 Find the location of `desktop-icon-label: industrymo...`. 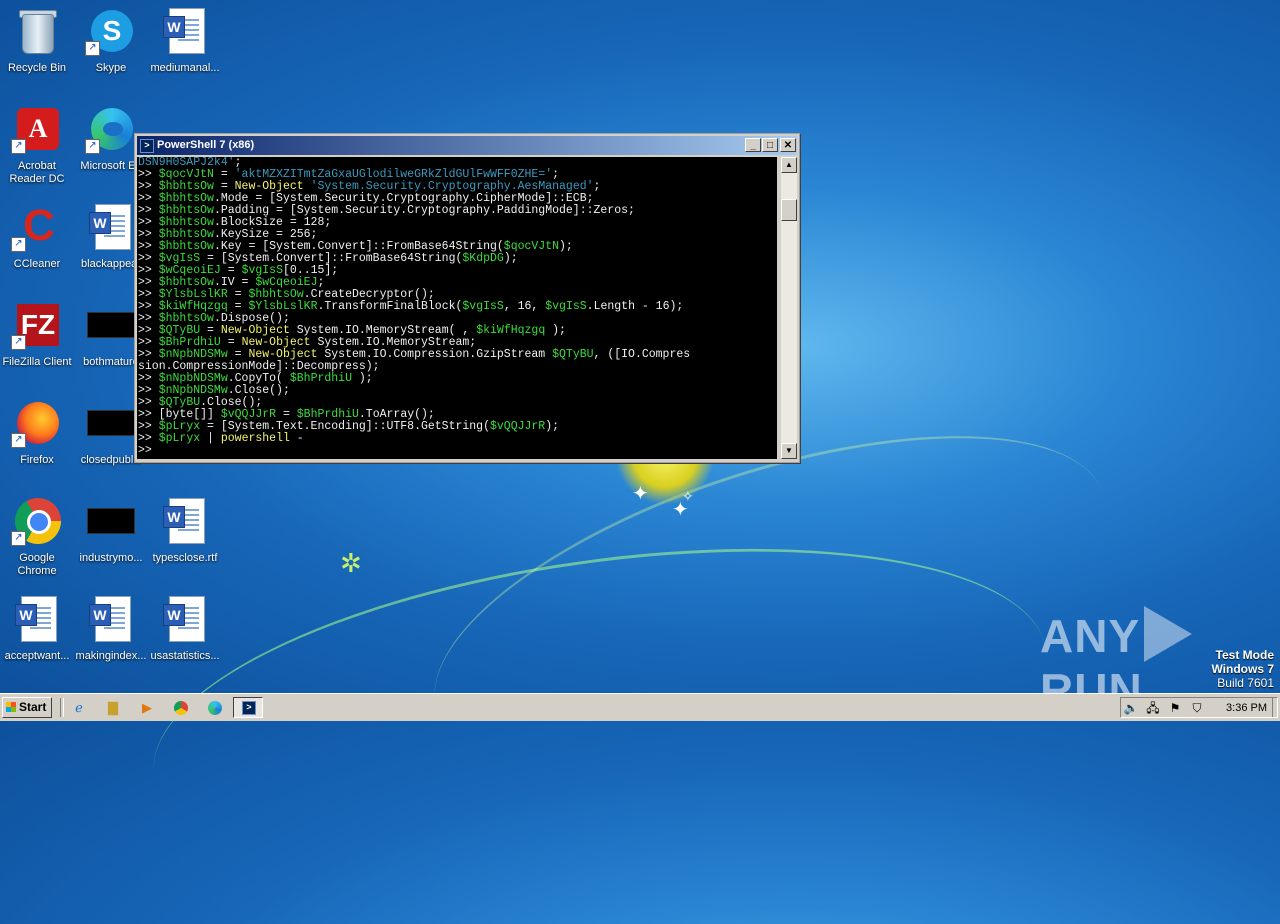

desktop-icon-label: industrymo... is located at coordinates (111, 558).